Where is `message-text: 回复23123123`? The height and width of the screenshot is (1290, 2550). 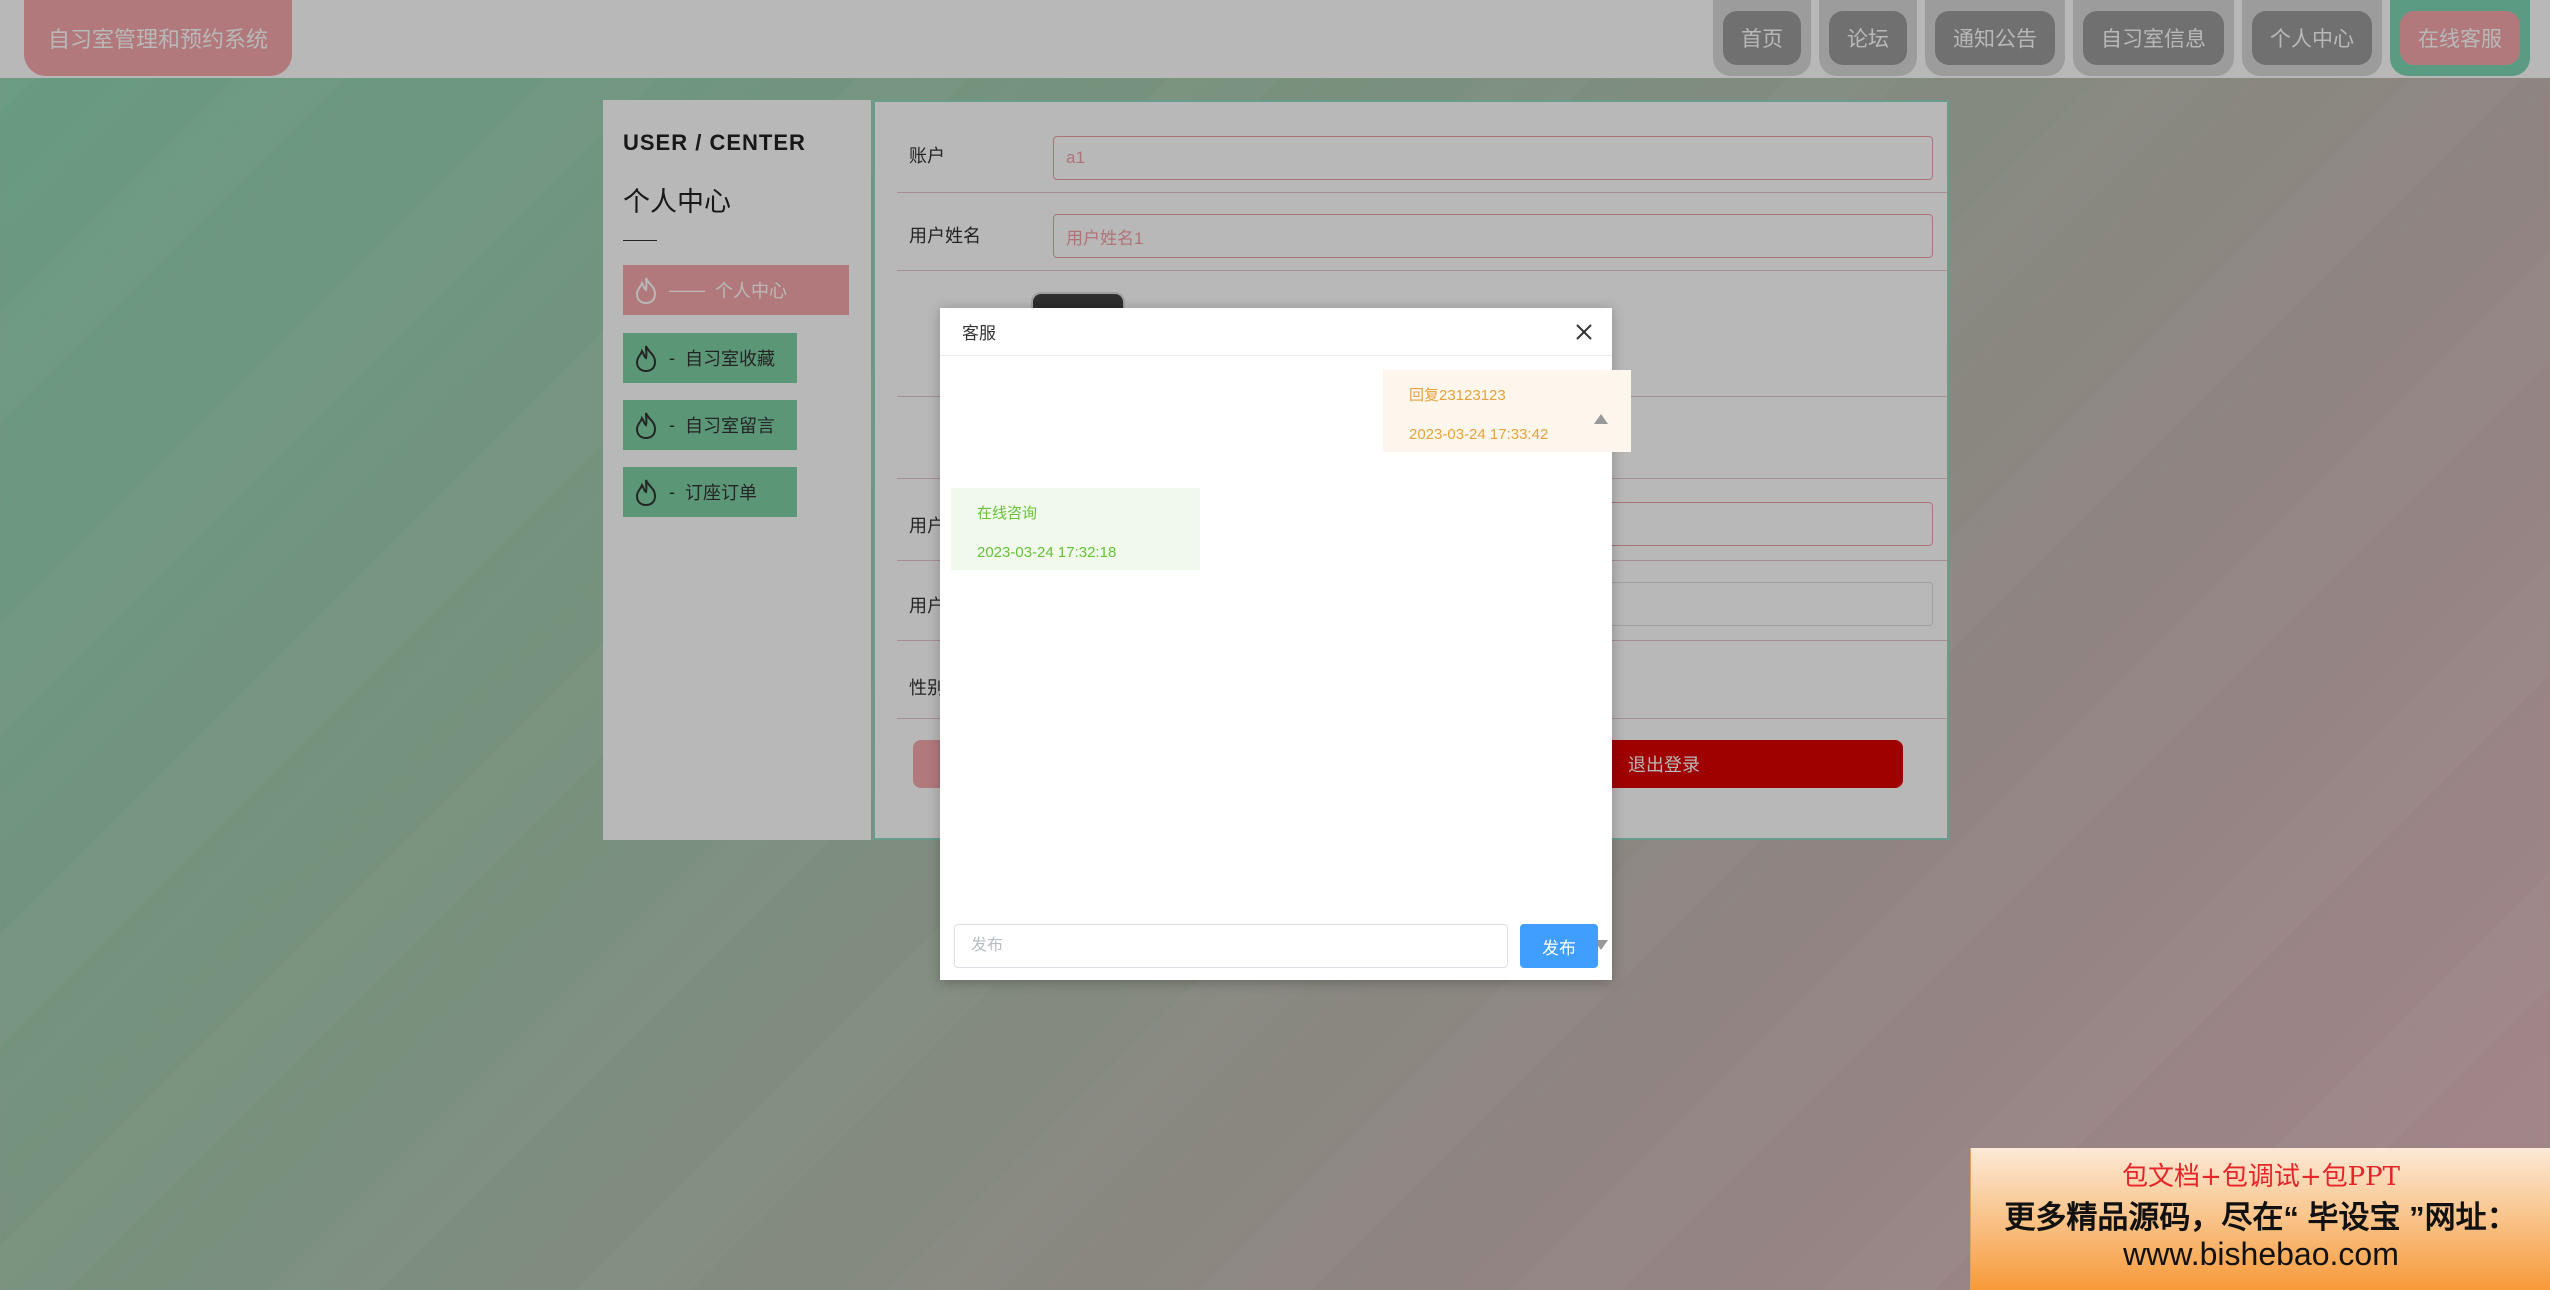 message-text: 回复23123123 is located at coordinates (1457, 395).